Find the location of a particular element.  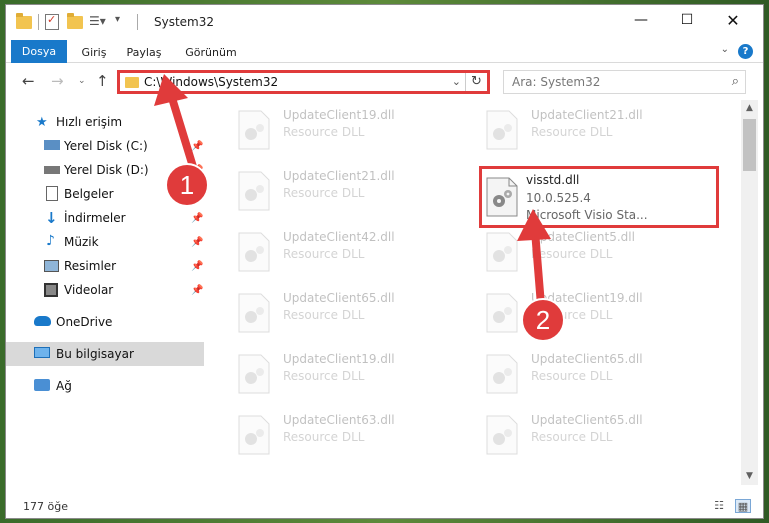

search-input: Ara: System32 ⌕ is located at coordinates (624, 82).